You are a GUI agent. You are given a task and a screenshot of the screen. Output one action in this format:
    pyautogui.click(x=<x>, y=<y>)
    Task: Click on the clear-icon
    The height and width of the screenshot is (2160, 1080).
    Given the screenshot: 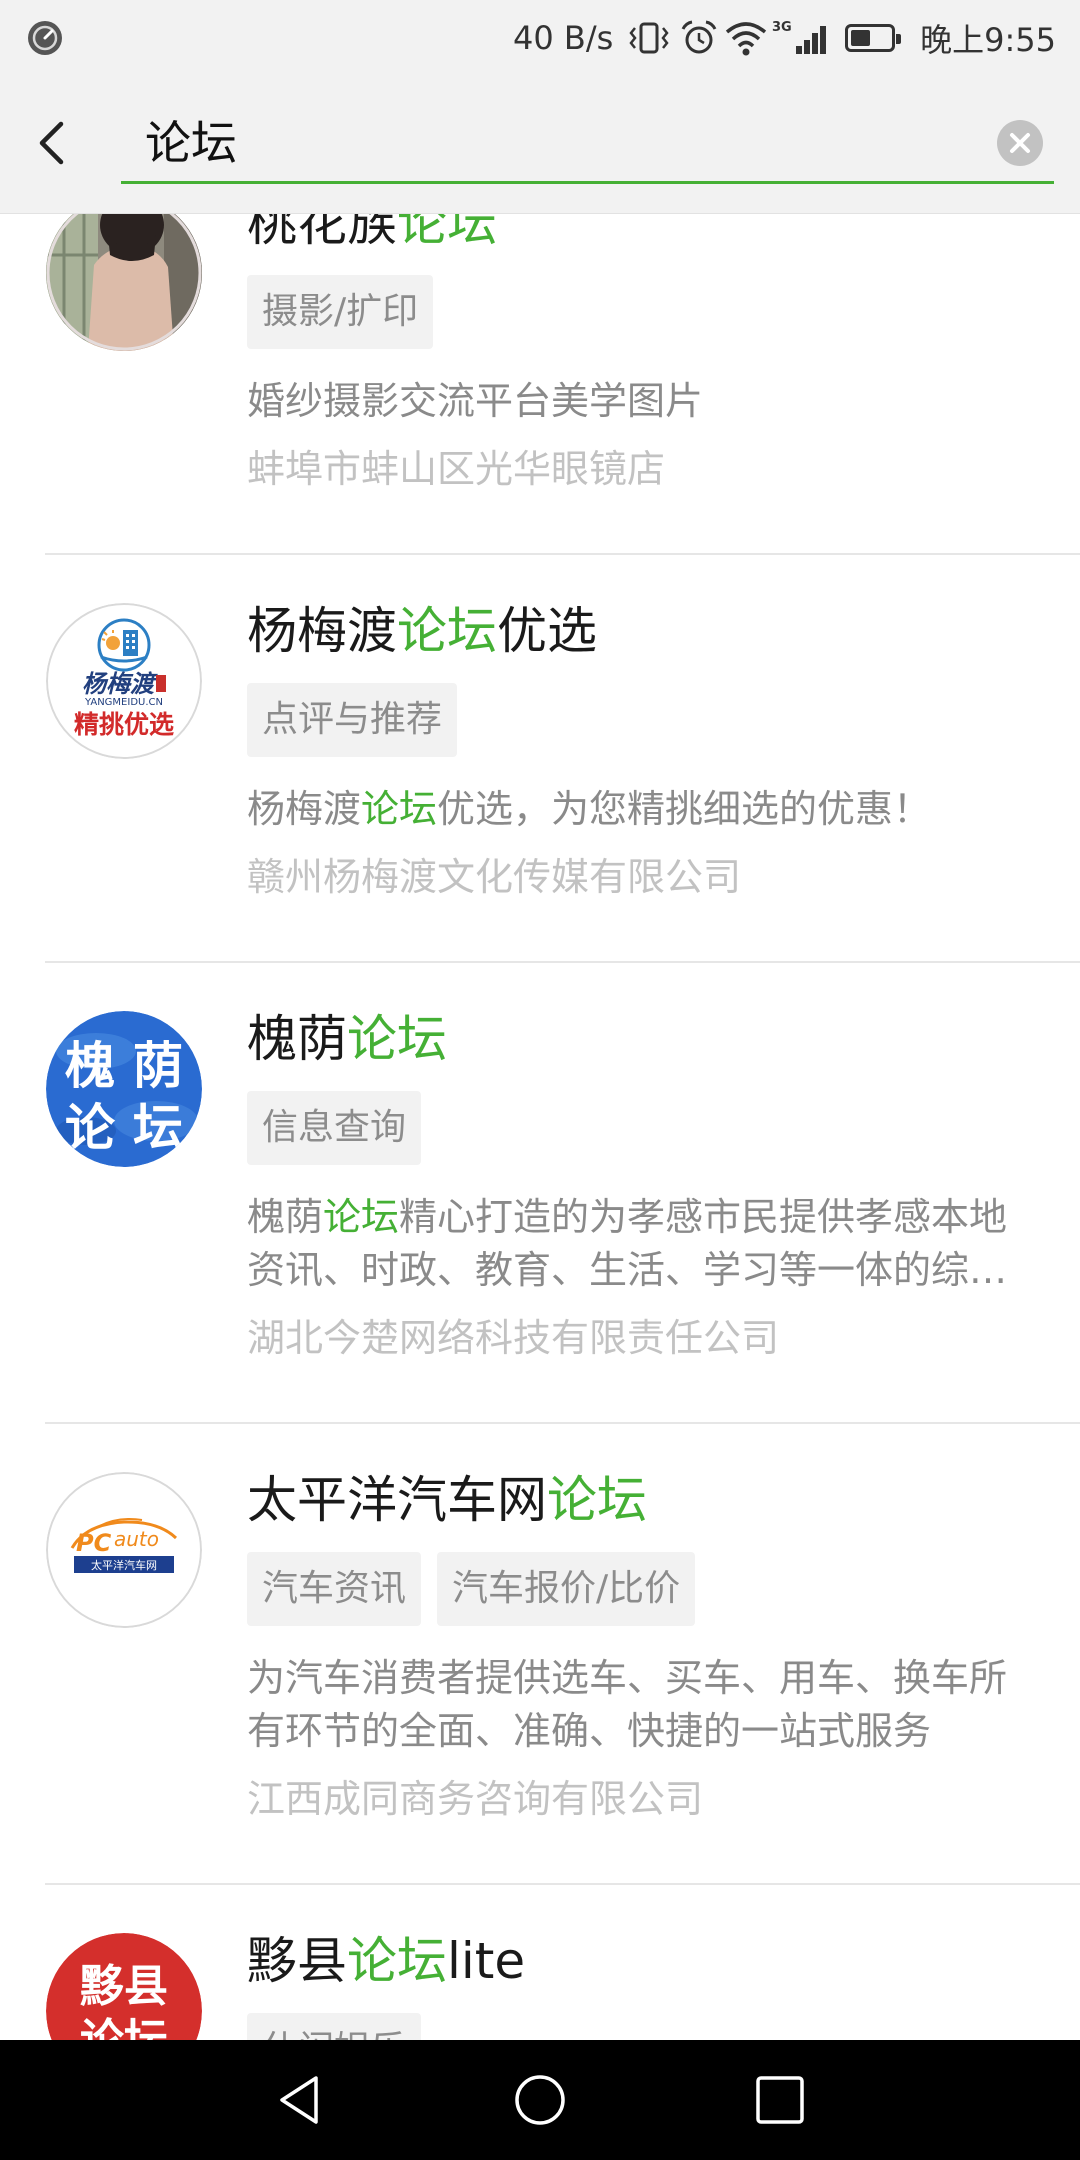 What is the action you would take?
    pyautogui.click(x=1020, y=143)
    